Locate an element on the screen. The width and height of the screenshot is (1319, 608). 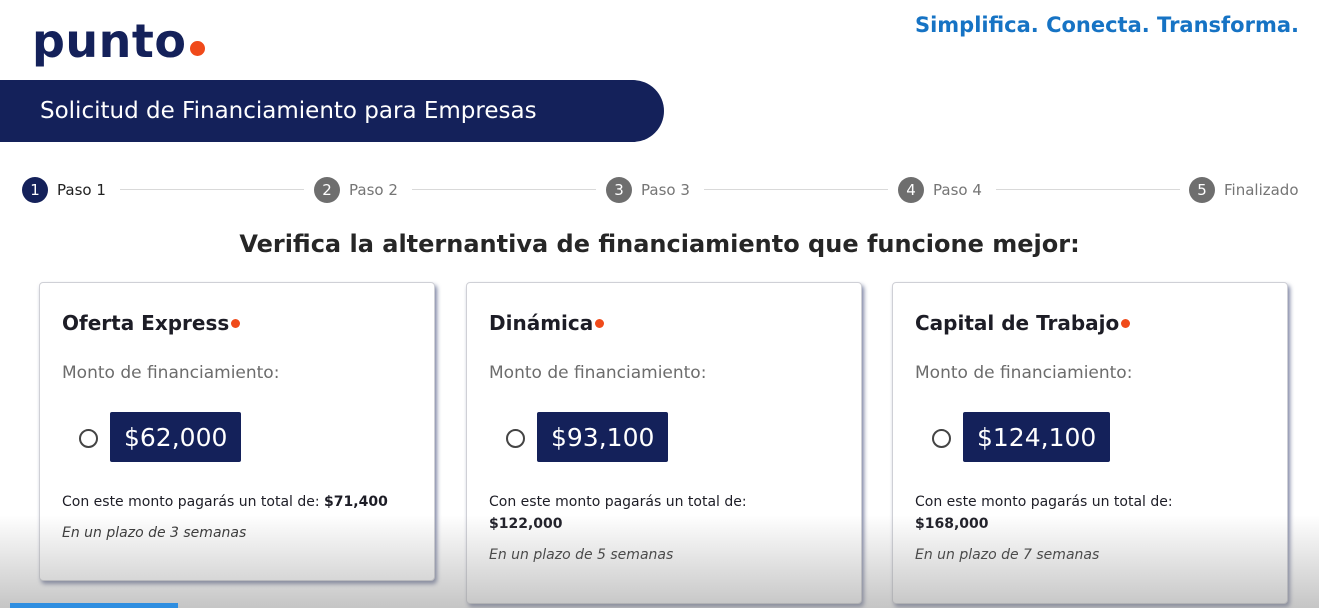
step-number: 2 is located at coordinates (327, 190).